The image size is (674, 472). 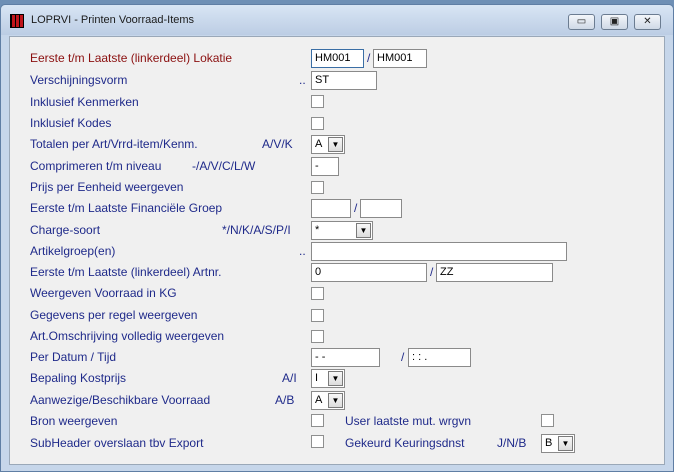 What do you see at coordinates (319, 144) in the screenshot?
I see `totalen-select-value: A` at bounding box center [319, 144].